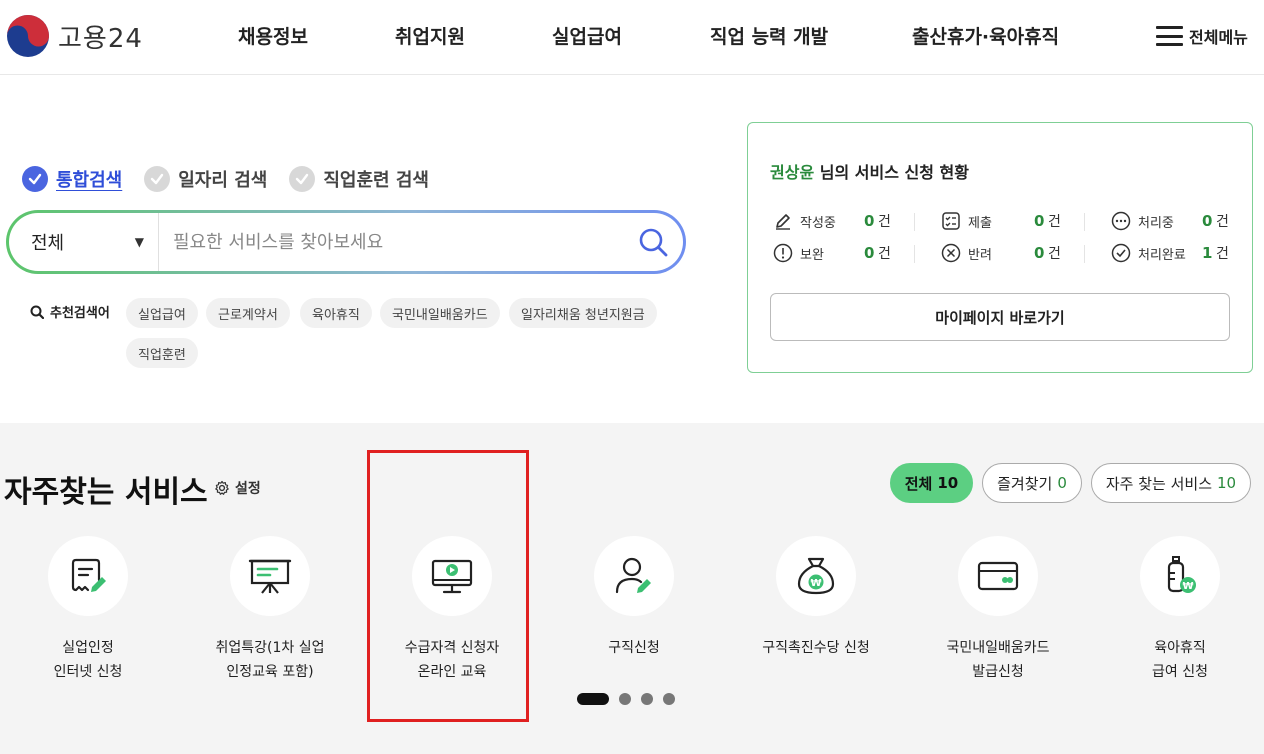  Describe the element at coordinates (980, 223) in the screenshot. I see `stat-label: 제출` at that location.